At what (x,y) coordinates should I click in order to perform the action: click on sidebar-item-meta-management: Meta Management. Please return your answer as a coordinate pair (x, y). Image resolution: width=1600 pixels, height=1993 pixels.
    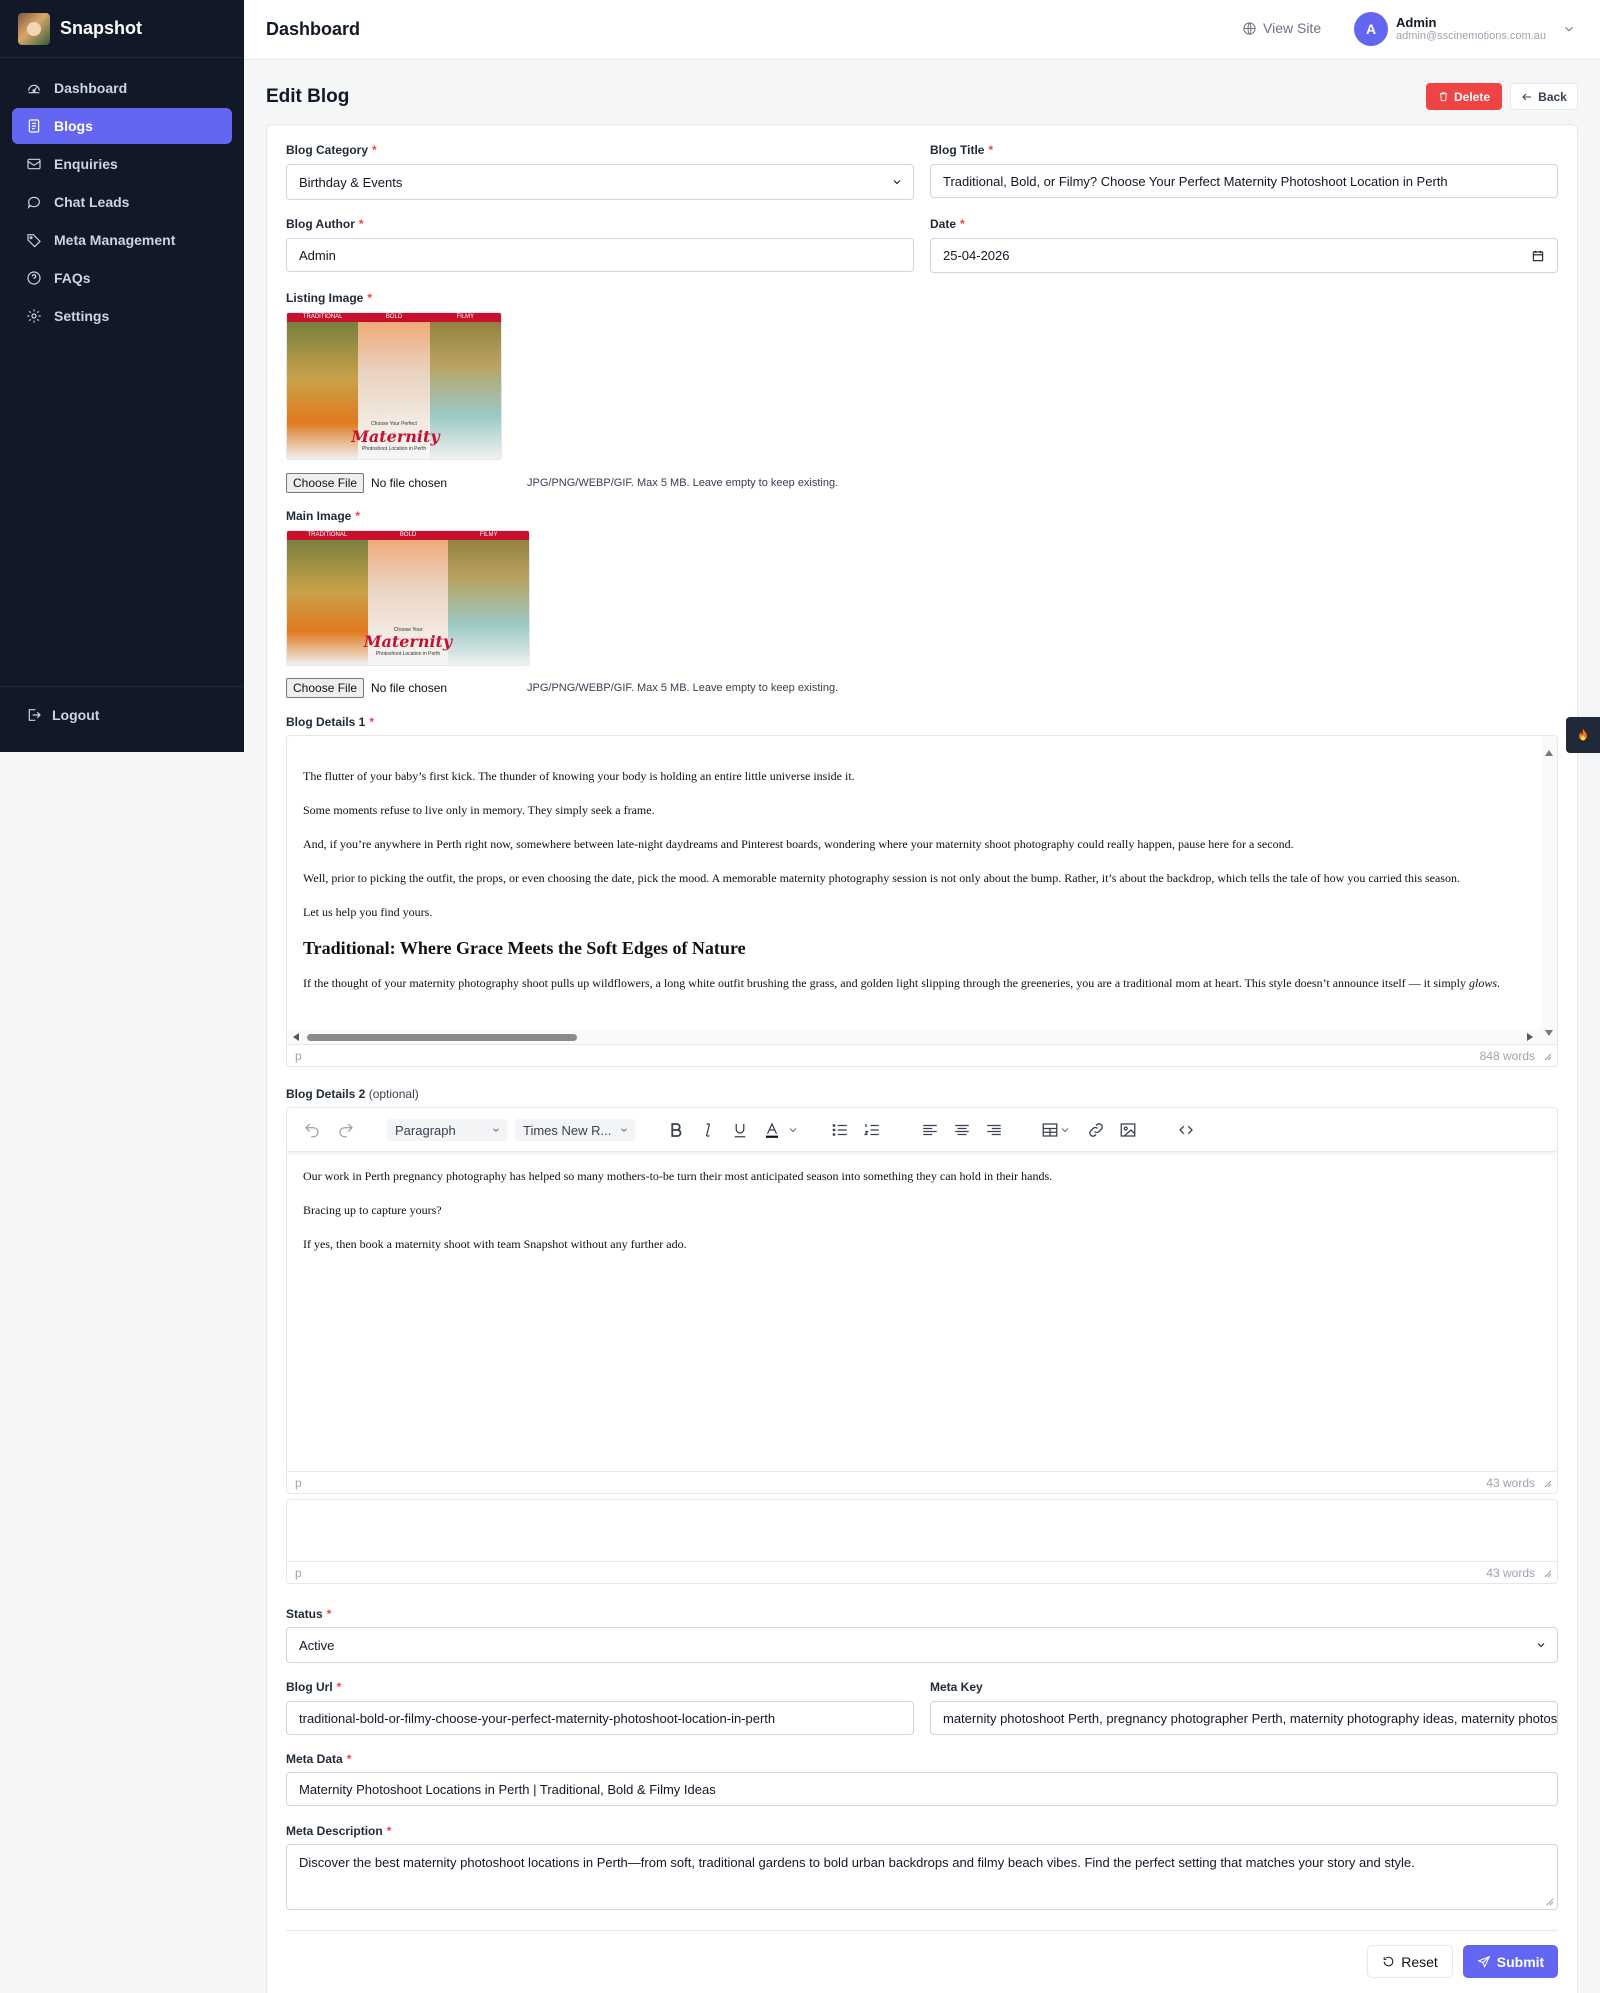
    Looking at the image, I should click on (122, 240).